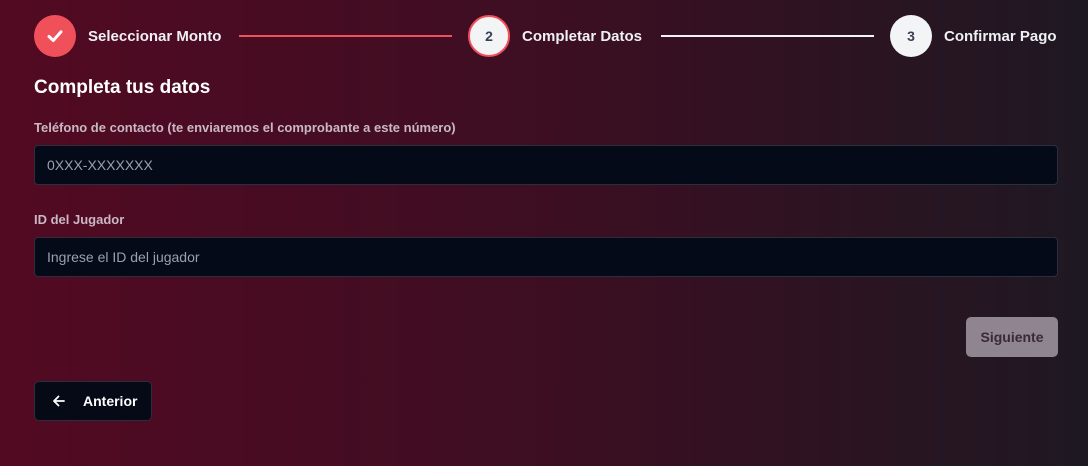 The image size is (1088, 466). Describe the element at coordinates (110, 401) in the screenshot. I see `previous-button-label: Anterior` at that location.